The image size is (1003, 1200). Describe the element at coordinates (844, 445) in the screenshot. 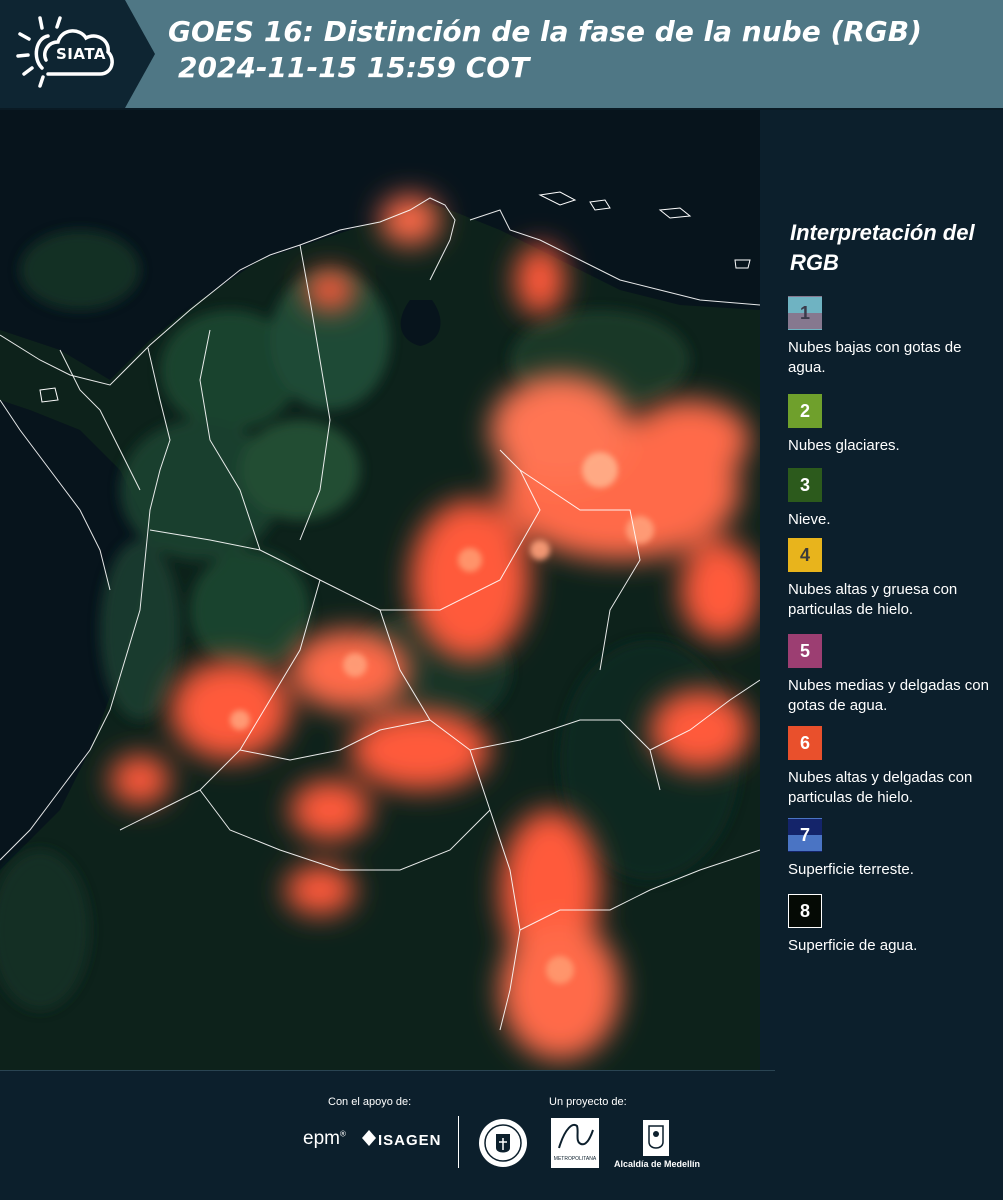

I see `legend-label-2: Nubes glaciares.` at that location.